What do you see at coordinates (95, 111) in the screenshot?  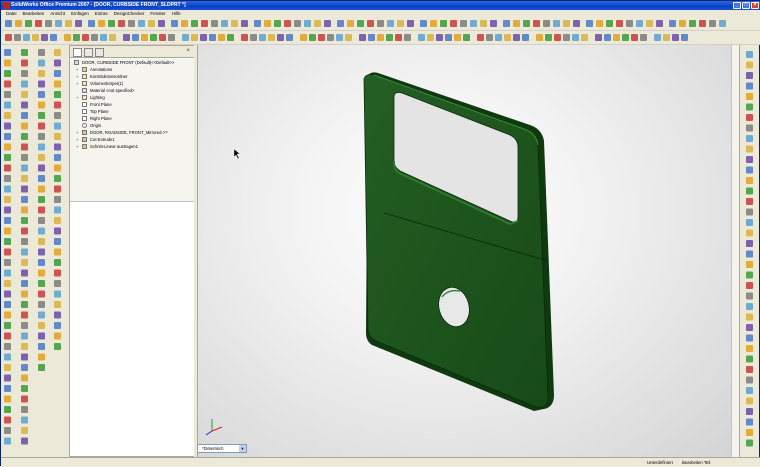 I see `tree-item-top-plane: Top Plane` at bounding box center [95, 111].